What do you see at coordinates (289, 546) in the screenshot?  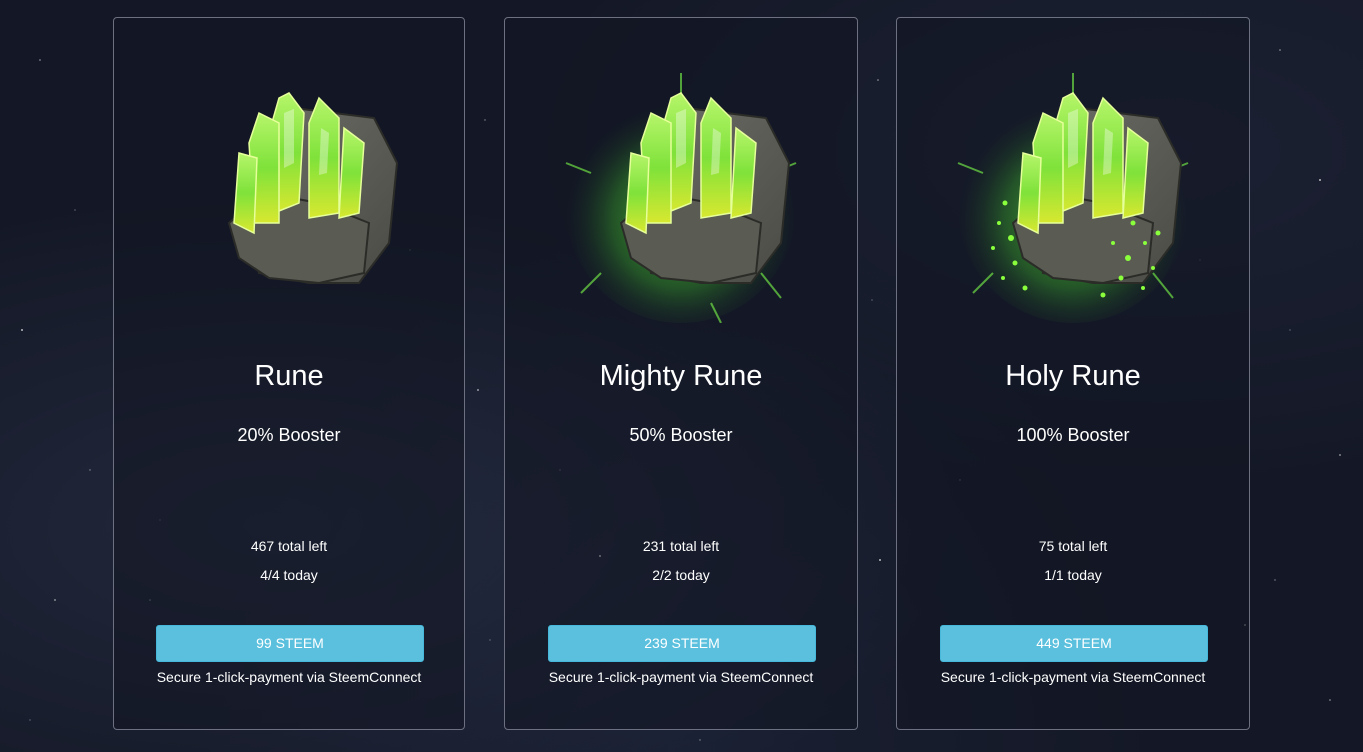 I see `total-left-count: 467 total left` at bounding box center [289, 546].